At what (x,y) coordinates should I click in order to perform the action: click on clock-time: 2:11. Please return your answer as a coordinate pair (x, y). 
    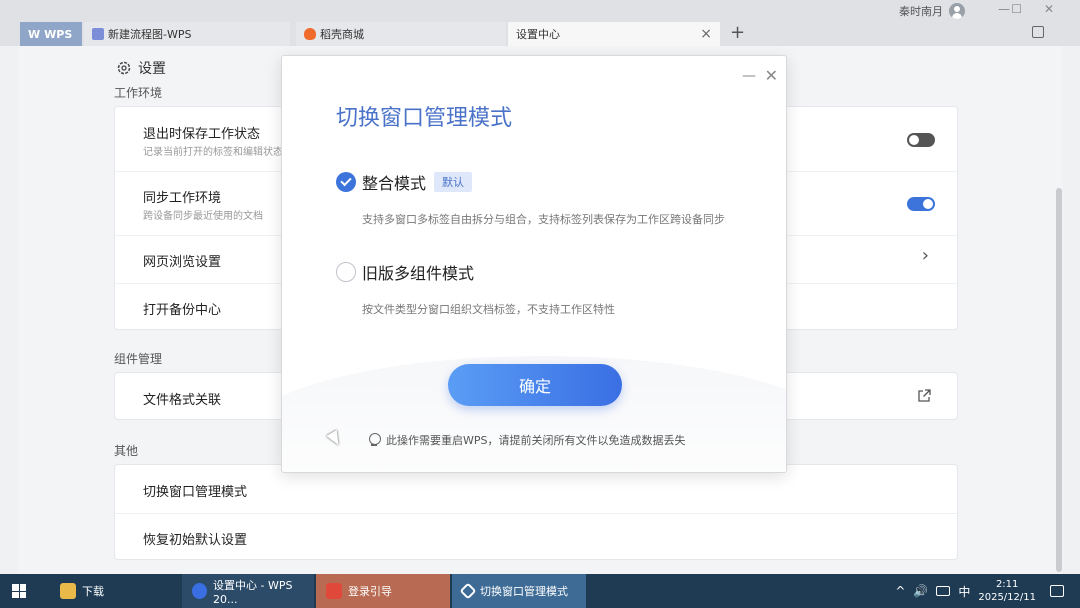
    Looking at the image, I should click on (1007, 584).